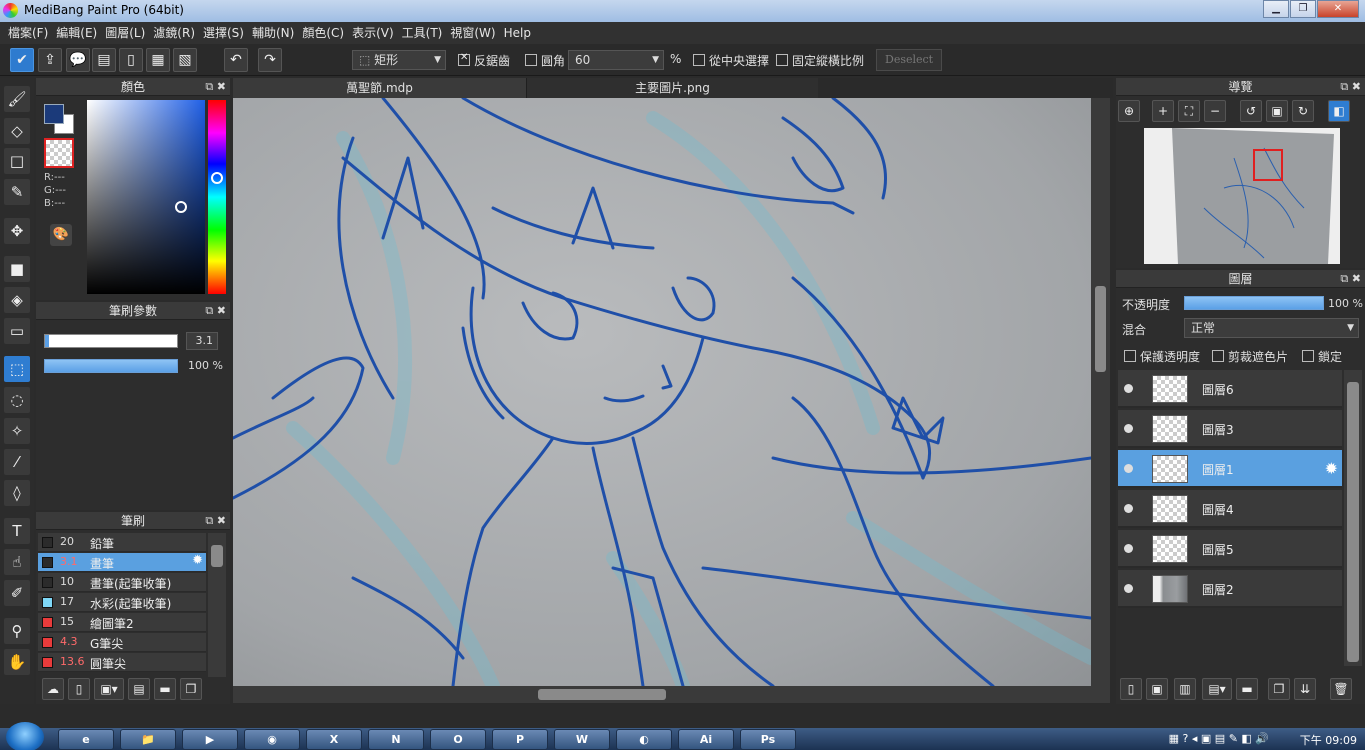  Describe the element at coordinates (270, 60) in the screenshot. I see `redo-icon: ↷` at that location.